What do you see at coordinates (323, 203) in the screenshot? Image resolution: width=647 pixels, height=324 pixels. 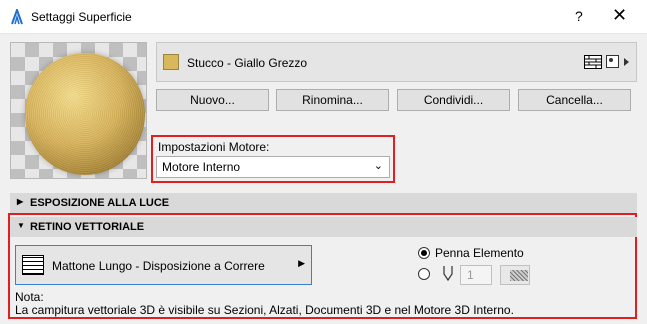 I see `section-exposure: ▶ ESPOSIZIONE ALLA LUCE` at bounding box center [323, 203].